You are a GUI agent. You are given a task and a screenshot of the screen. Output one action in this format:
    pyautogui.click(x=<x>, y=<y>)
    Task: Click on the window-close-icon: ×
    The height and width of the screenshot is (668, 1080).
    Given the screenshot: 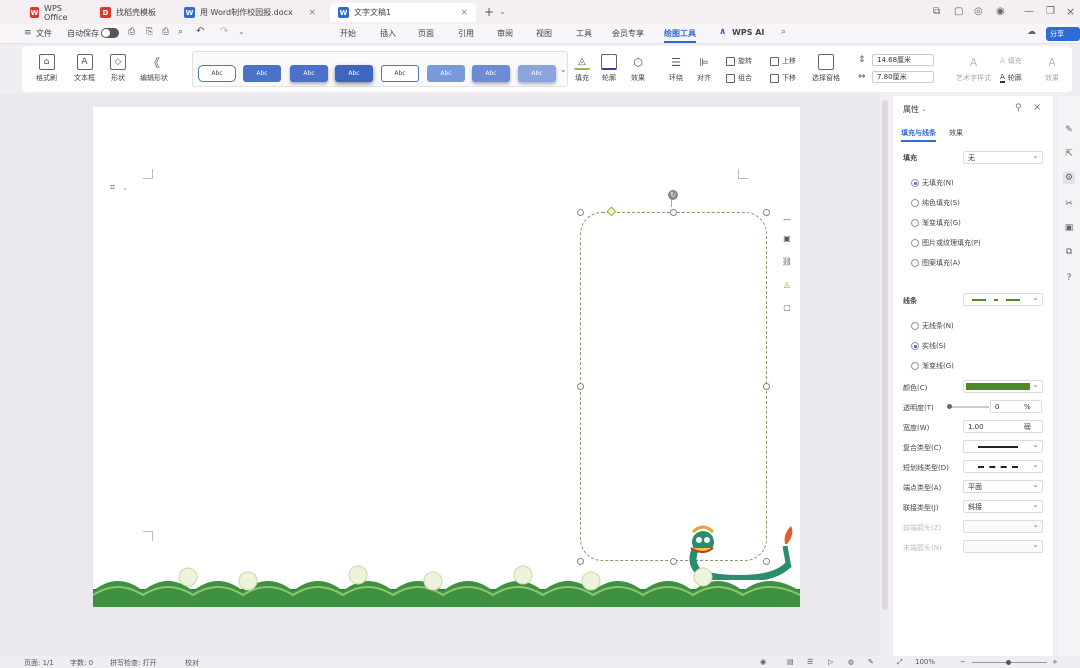 What is the action you would take?
    pyautogui.click(x=1070, y=11)
    